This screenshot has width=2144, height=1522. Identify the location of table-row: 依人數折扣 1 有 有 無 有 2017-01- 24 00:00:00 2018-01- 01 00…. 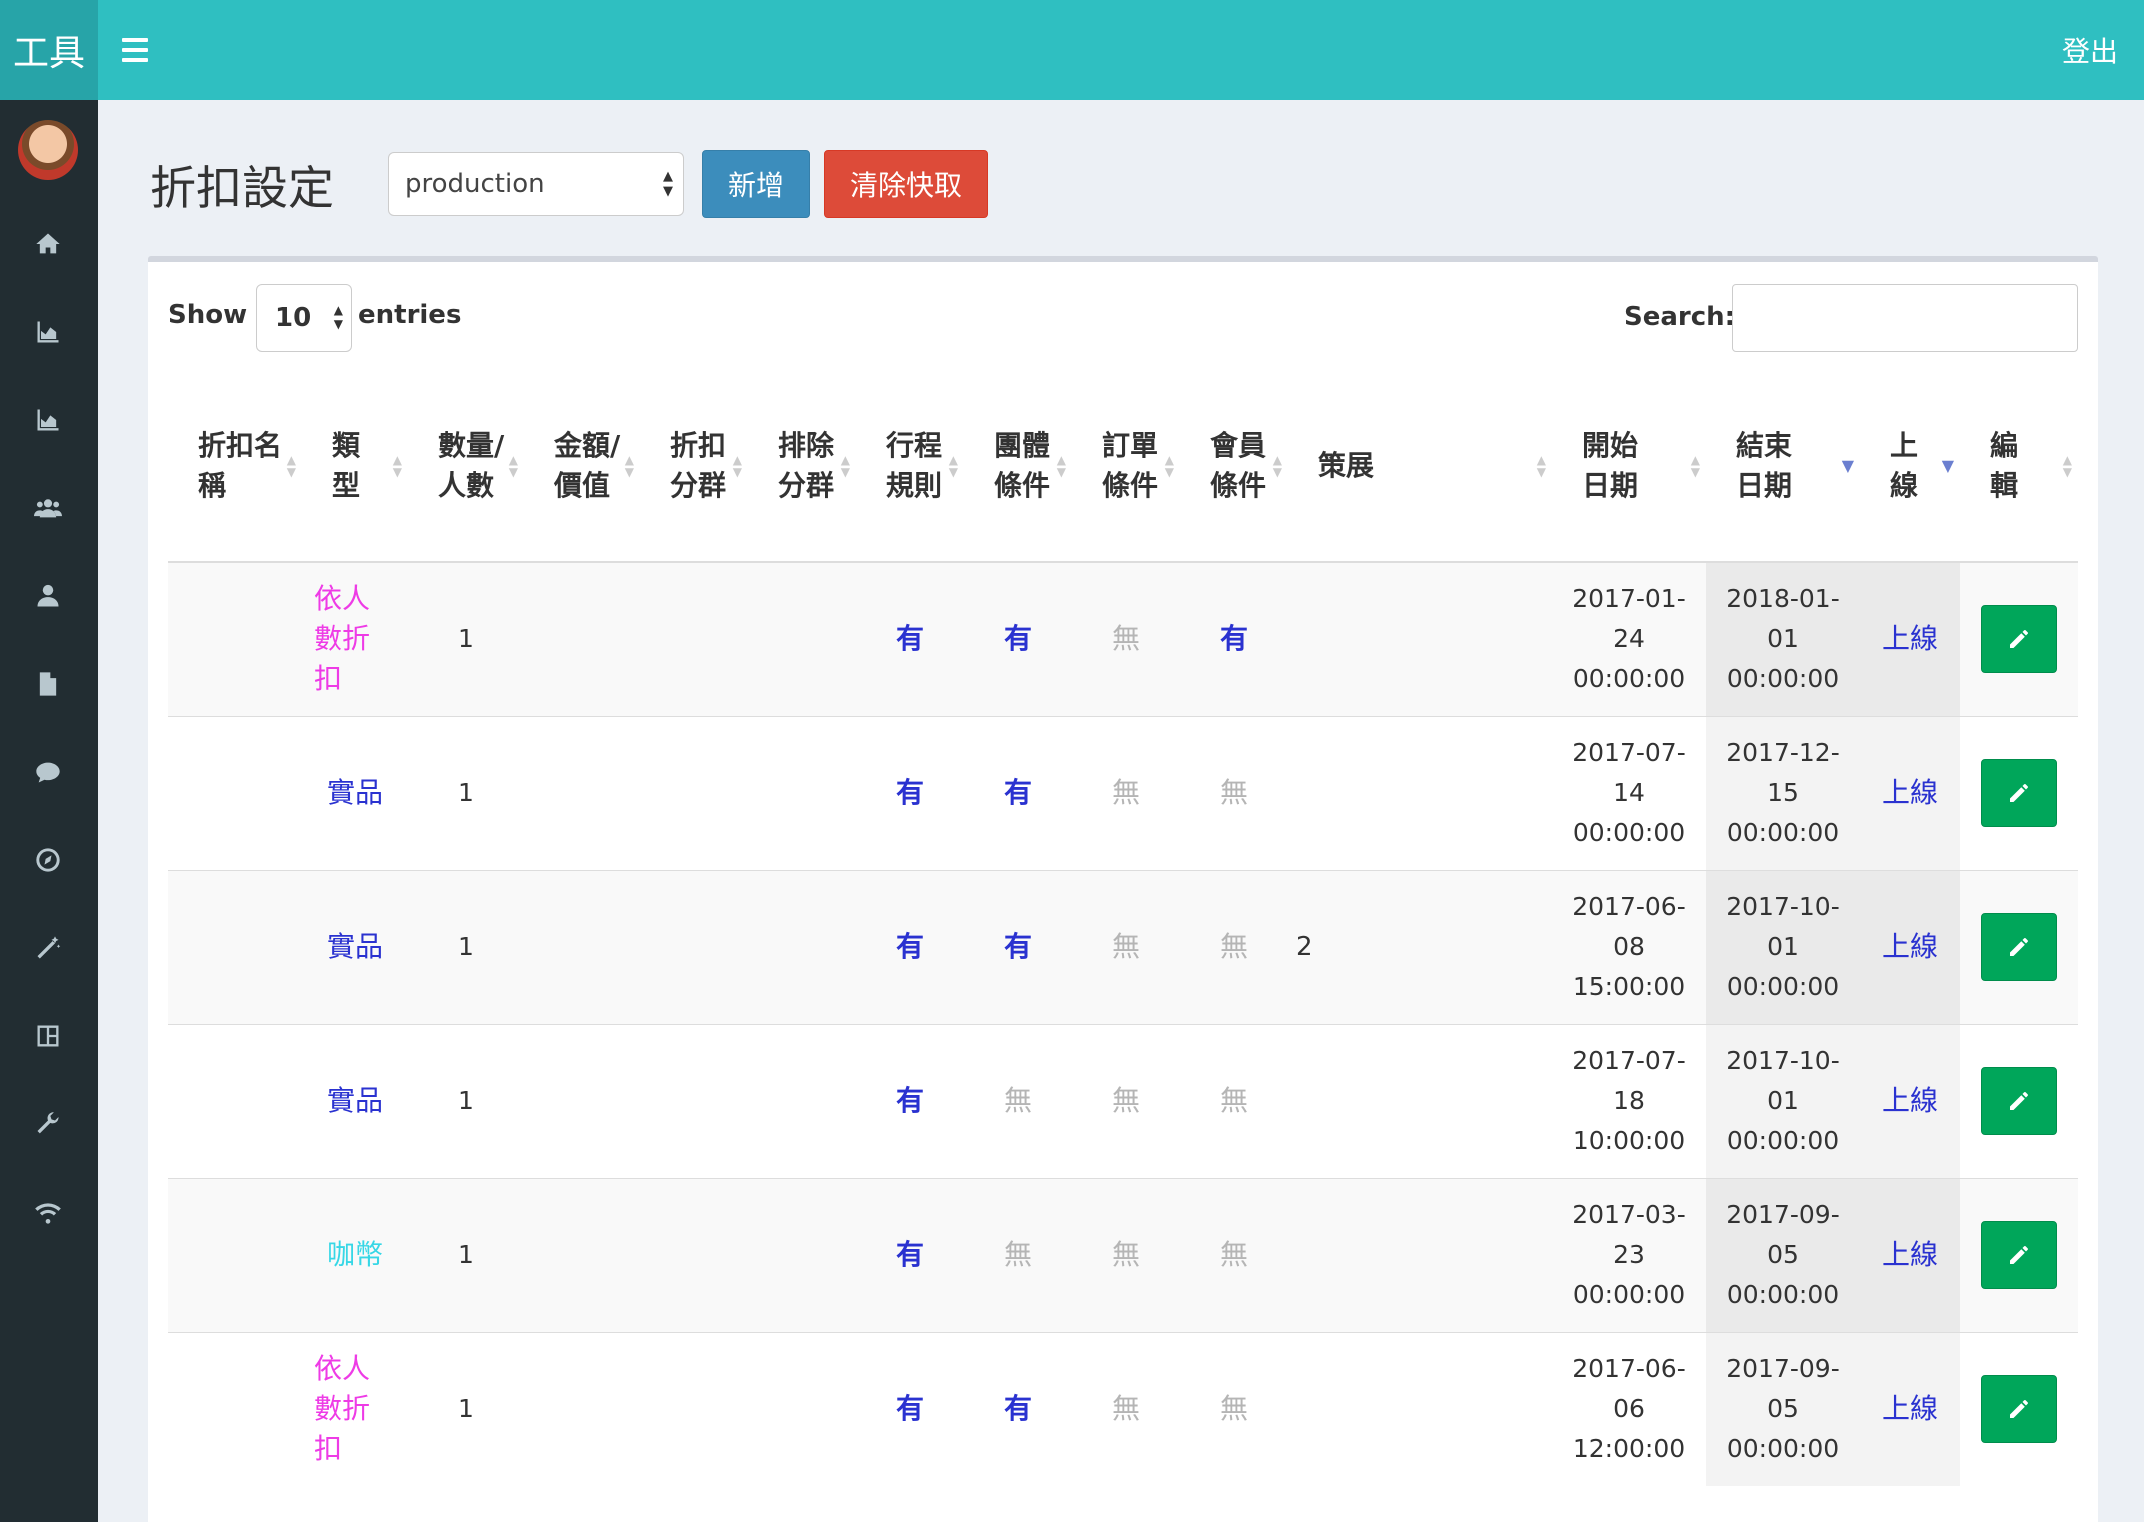
(1123, 638).